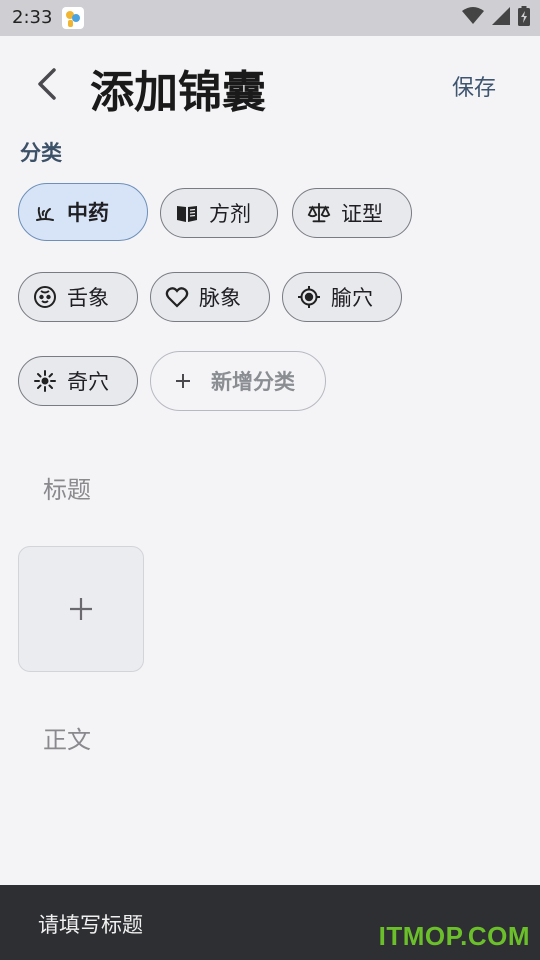 This screenshot has width=540, height=960. I want to click on body-input: 正文, so click(67, 737).